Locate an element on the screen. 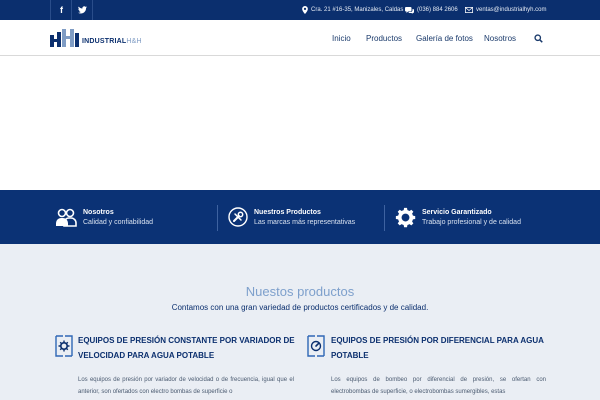 Image resolution: width=600 pixels, height=400 pixels. address-info: Cra. 21 #16-35, Manizales, Caldas is located at coordinates (352, 10).